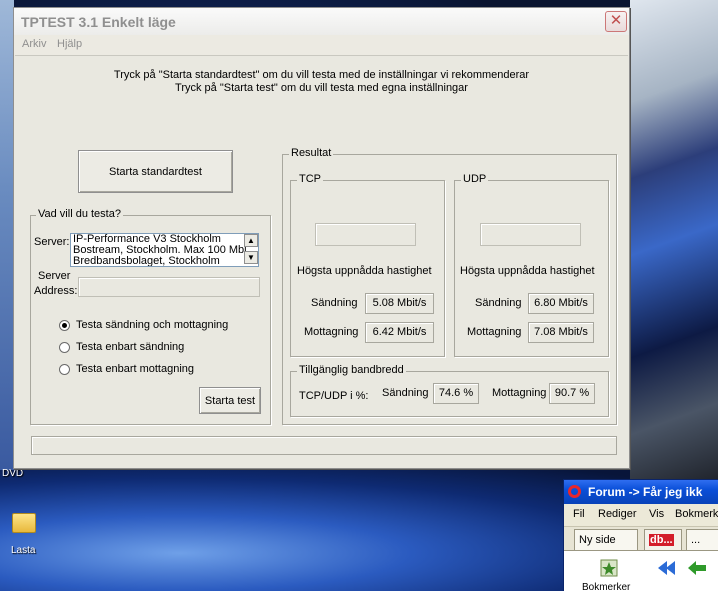 This screenshot has height=591, width=718. What do you see at coordinates (23, 550) in the screenshot?
I see `desktop-icon-lasta-label: Lasta` at bounding box center [23, 550].